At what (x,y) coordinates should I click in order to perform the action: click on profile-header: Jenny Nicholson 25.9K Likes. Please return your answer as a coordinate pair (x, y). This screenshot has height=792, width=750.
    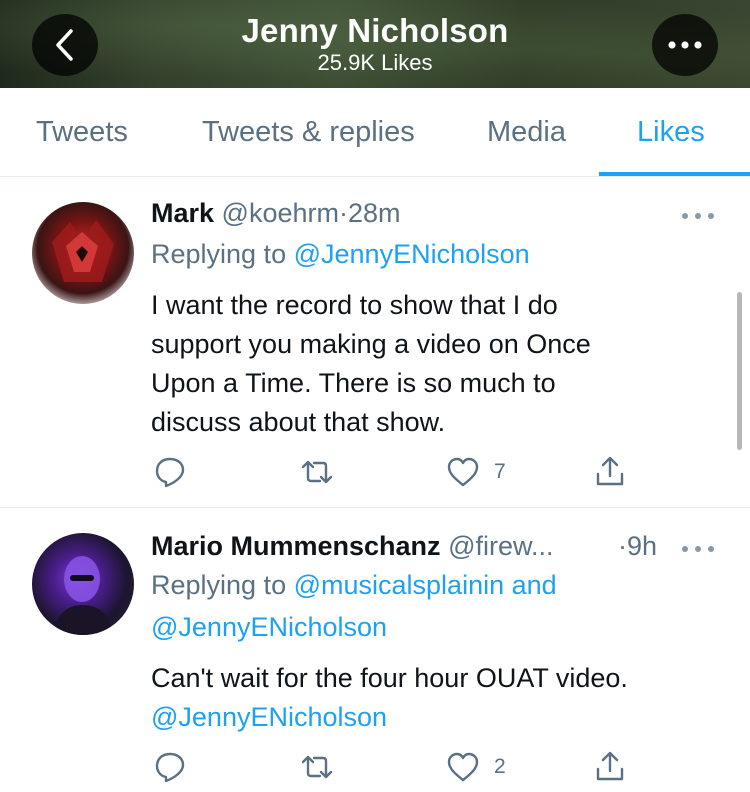
    Looking at the image, I should click on (375, 44).